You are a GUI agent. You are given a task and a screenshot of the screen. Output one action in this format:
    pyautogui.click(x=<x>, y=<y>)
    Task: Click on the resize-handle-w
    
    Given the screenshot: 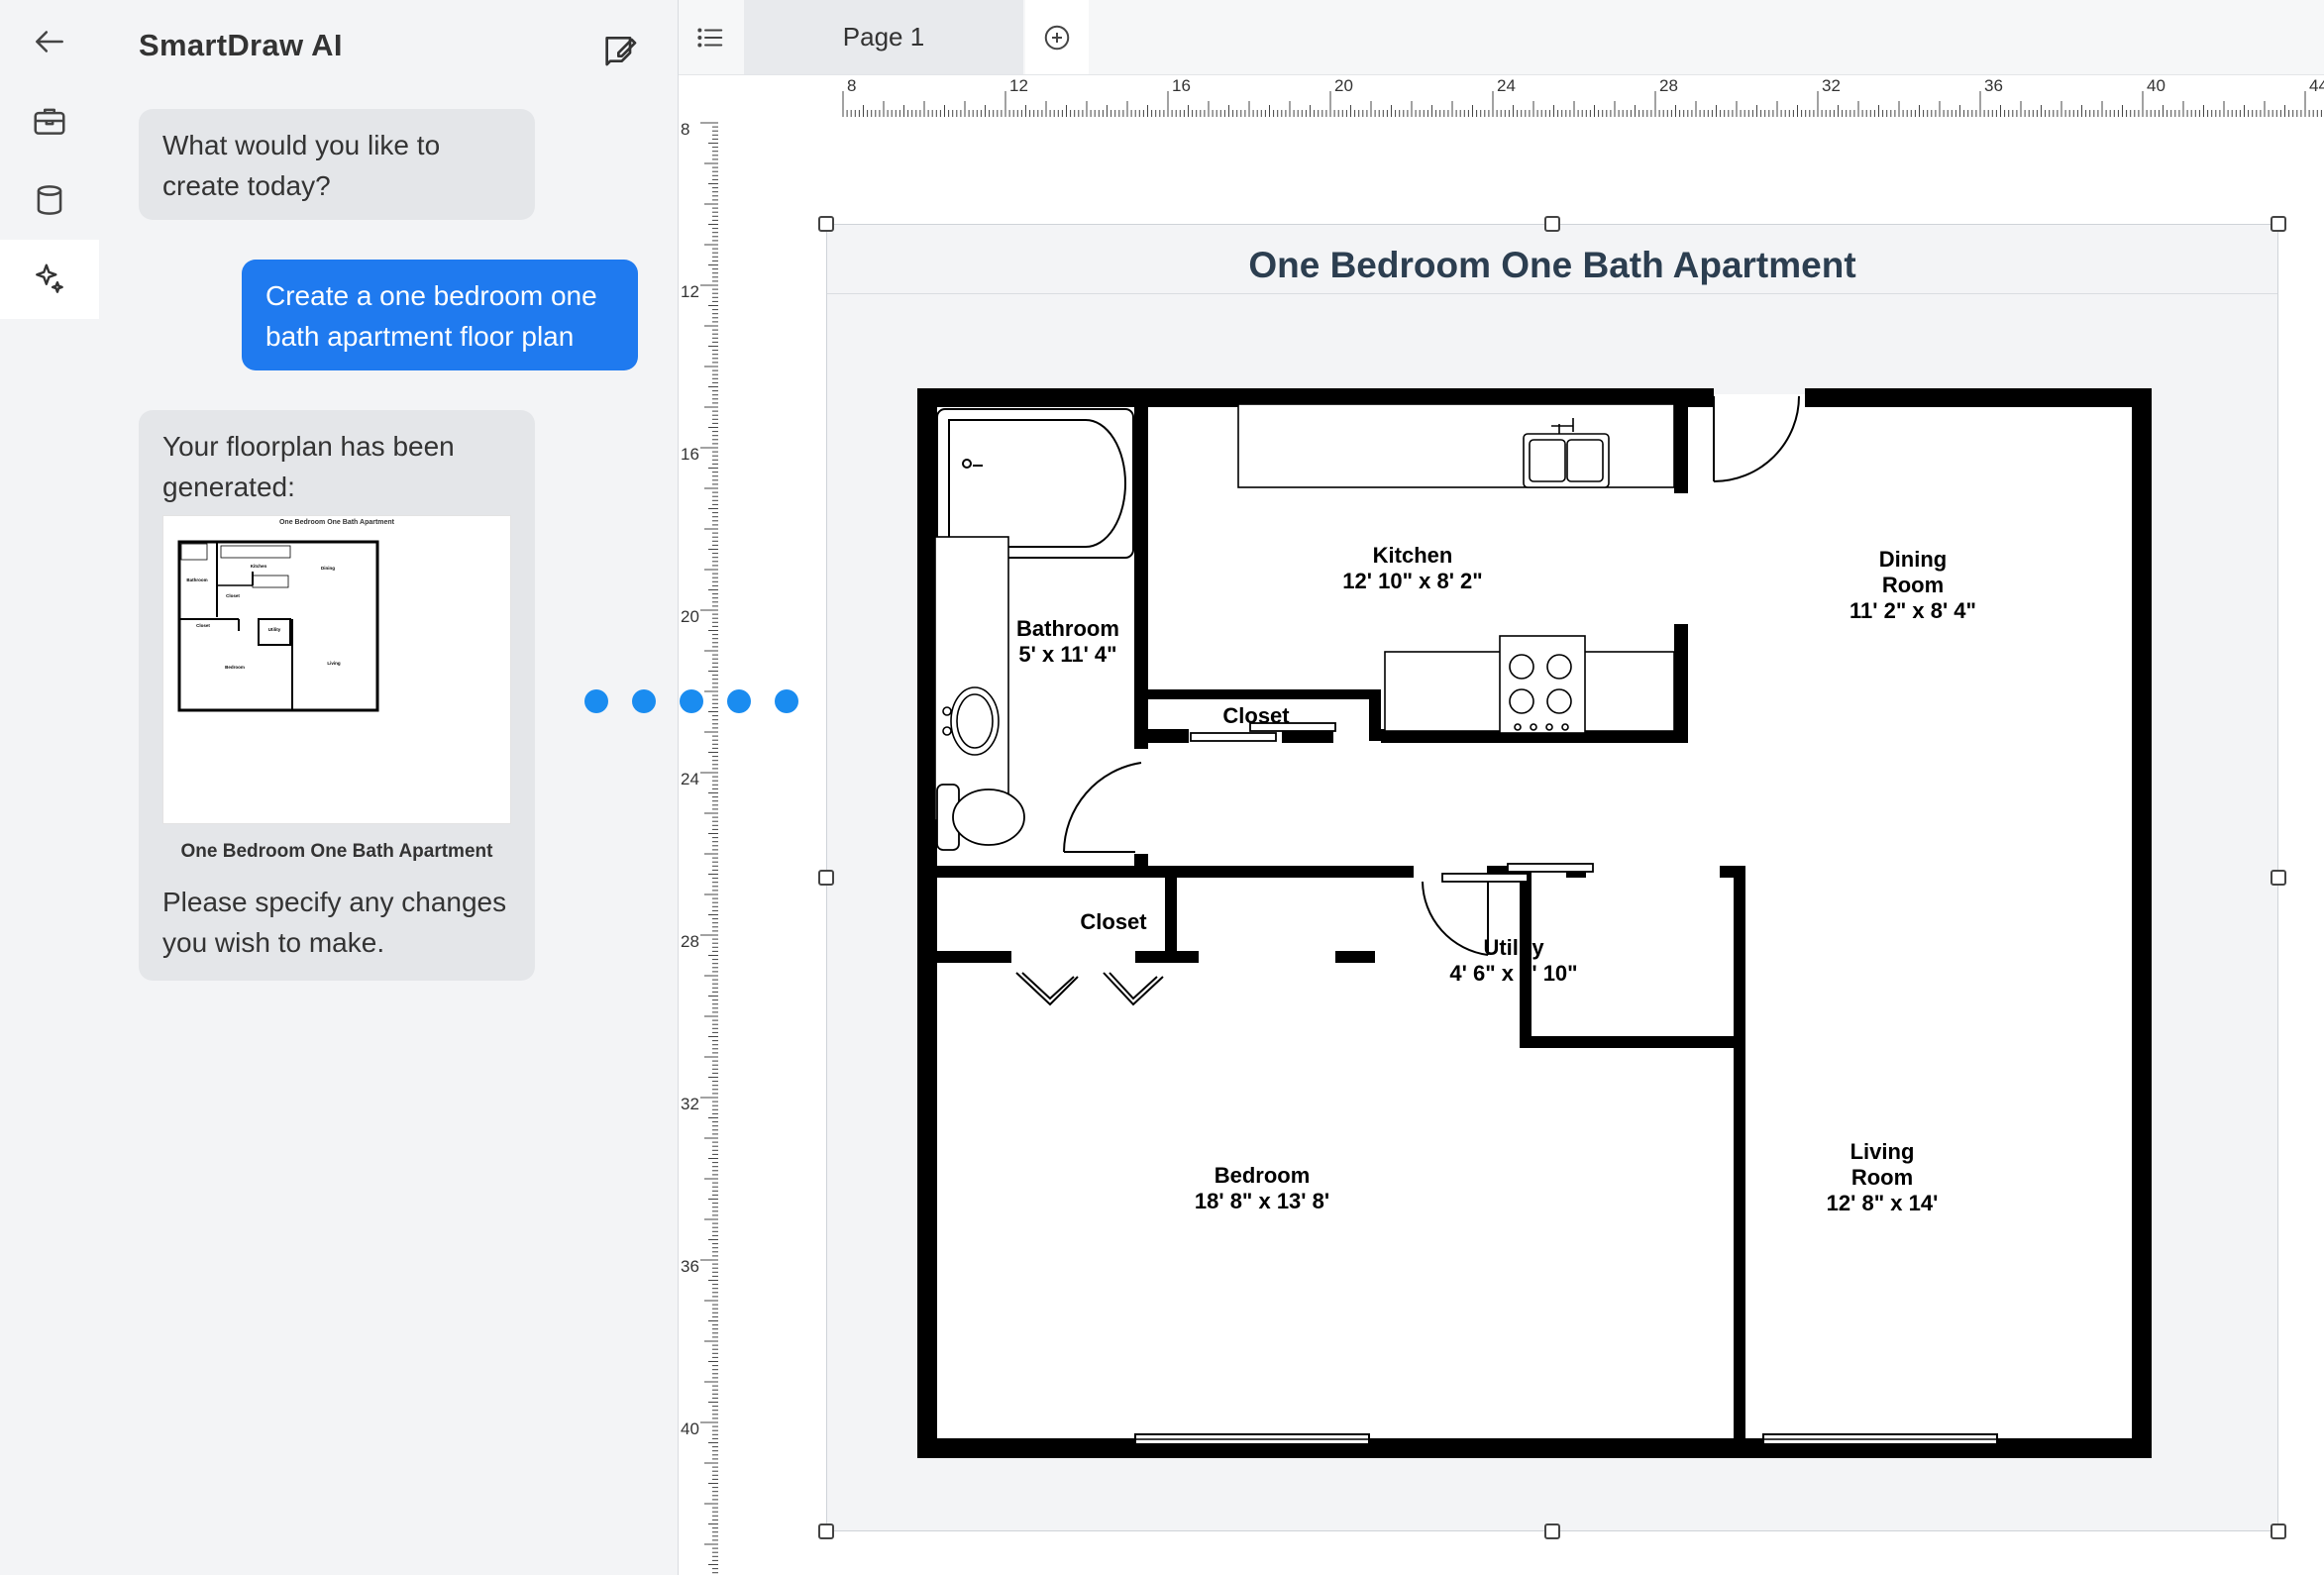 What is the action you would take?
    pyautogui.click(x=826, y=878)
    